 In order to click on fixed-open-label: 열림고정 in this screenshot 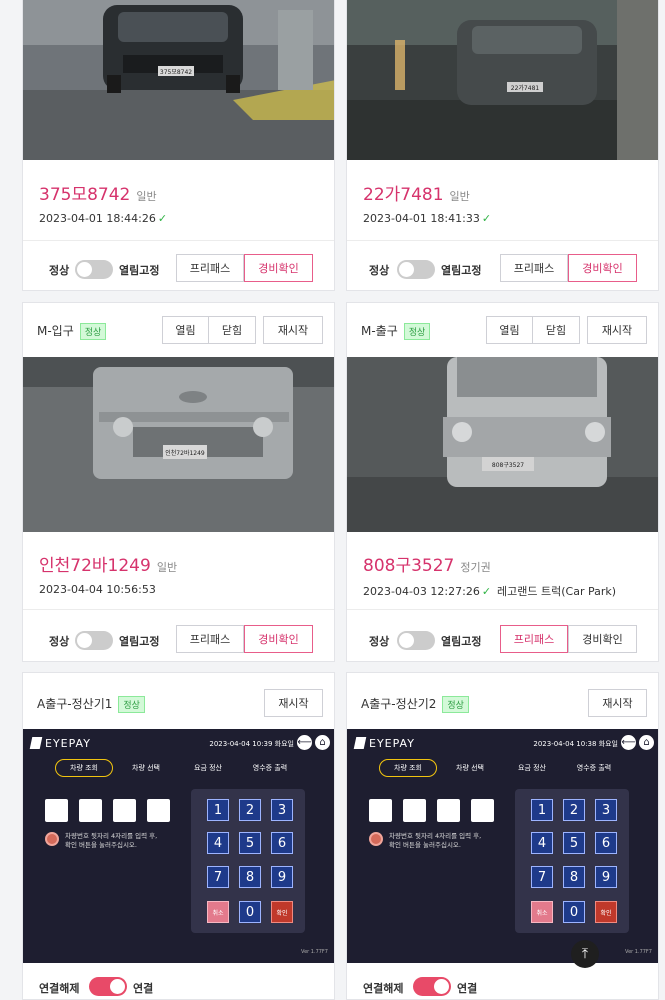, I will do `click(139, 641)`.